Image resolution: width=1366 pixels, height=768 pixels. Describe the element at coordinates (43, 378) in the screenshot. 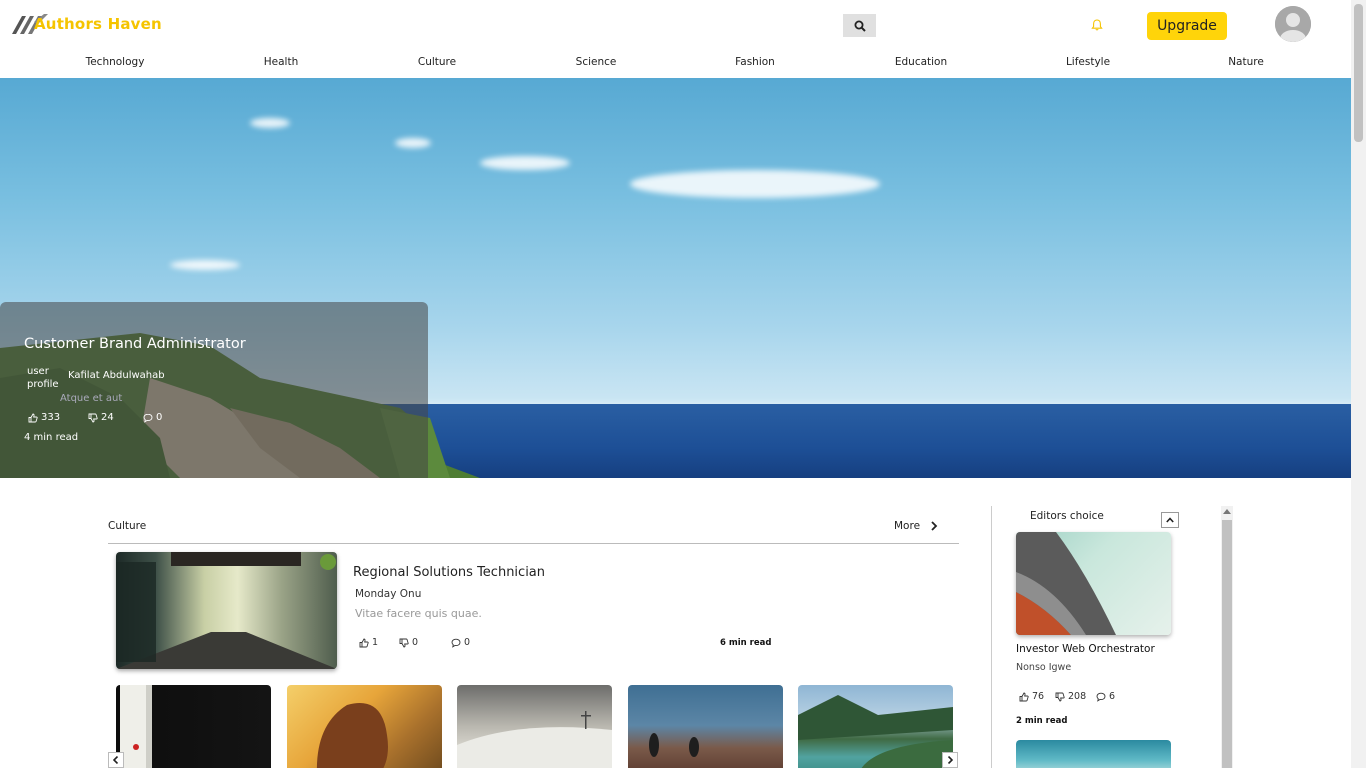

I see `user-profile-image: user profile` at that location.